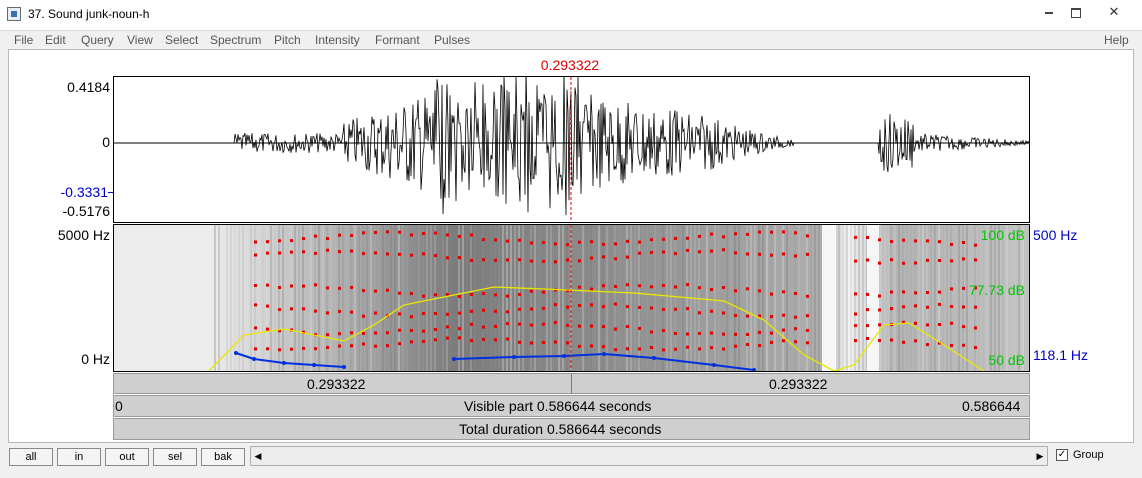  What do you see at coordinates (84, 192) in the screenshot?
I see `wave-cursor-value: -0.3331` at bounding box center [84, 192].